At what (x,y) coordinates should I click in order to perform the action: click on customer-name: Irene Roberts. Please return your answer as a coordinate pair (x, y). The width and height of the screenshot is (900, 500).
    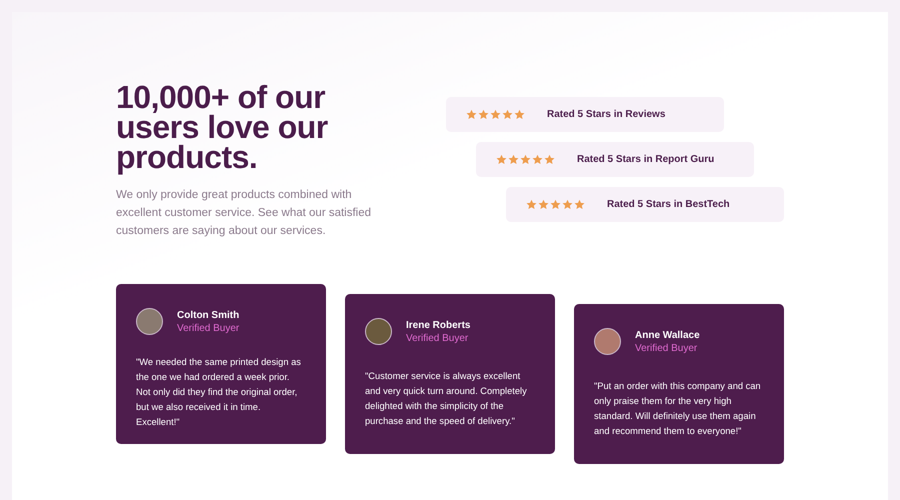
    Looking at the image, I should click on (438, 325).